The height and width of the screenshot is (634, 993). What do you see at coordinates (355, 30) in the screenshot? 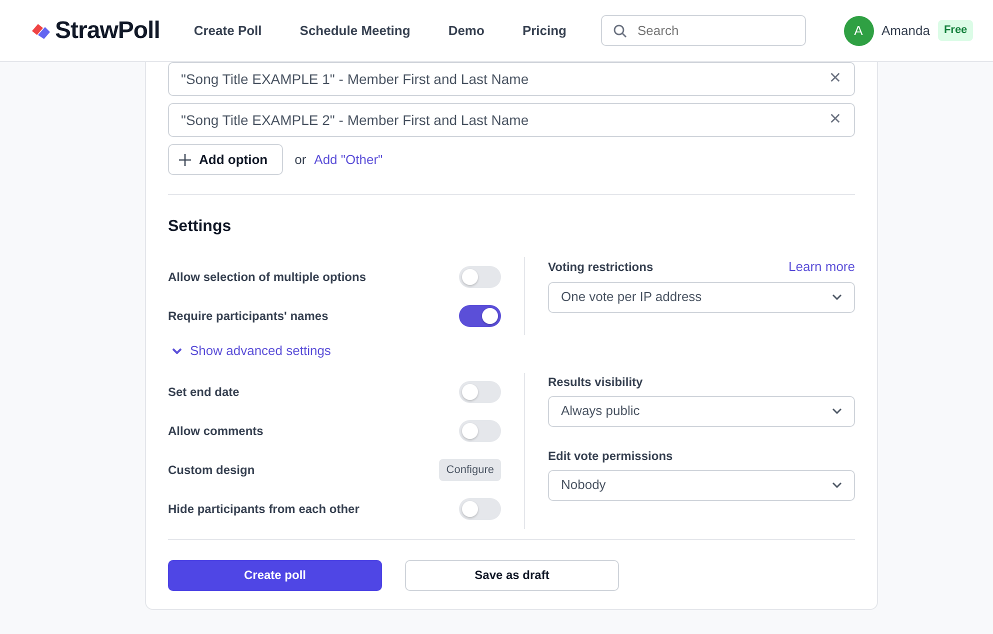
I see `nav-link: Schedule Meeting` at bounding box center [355, 30].